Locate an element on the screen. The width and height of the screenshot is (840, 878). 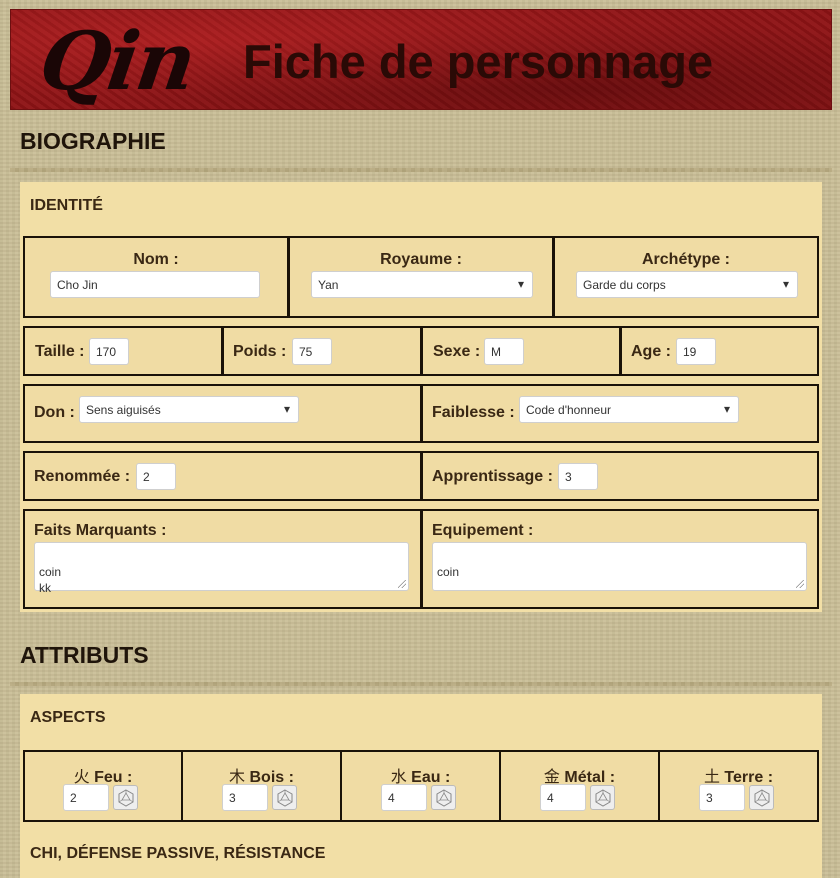
poids-label: Poids : is located at coordinates (260, 351).